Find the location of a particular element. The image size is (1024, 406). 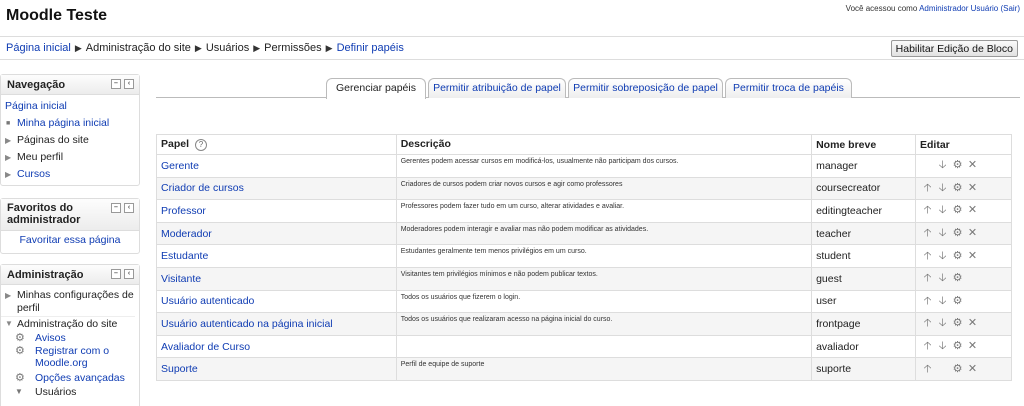

breadcrumb-home: Página inicial is located at coordinates (38, 48).